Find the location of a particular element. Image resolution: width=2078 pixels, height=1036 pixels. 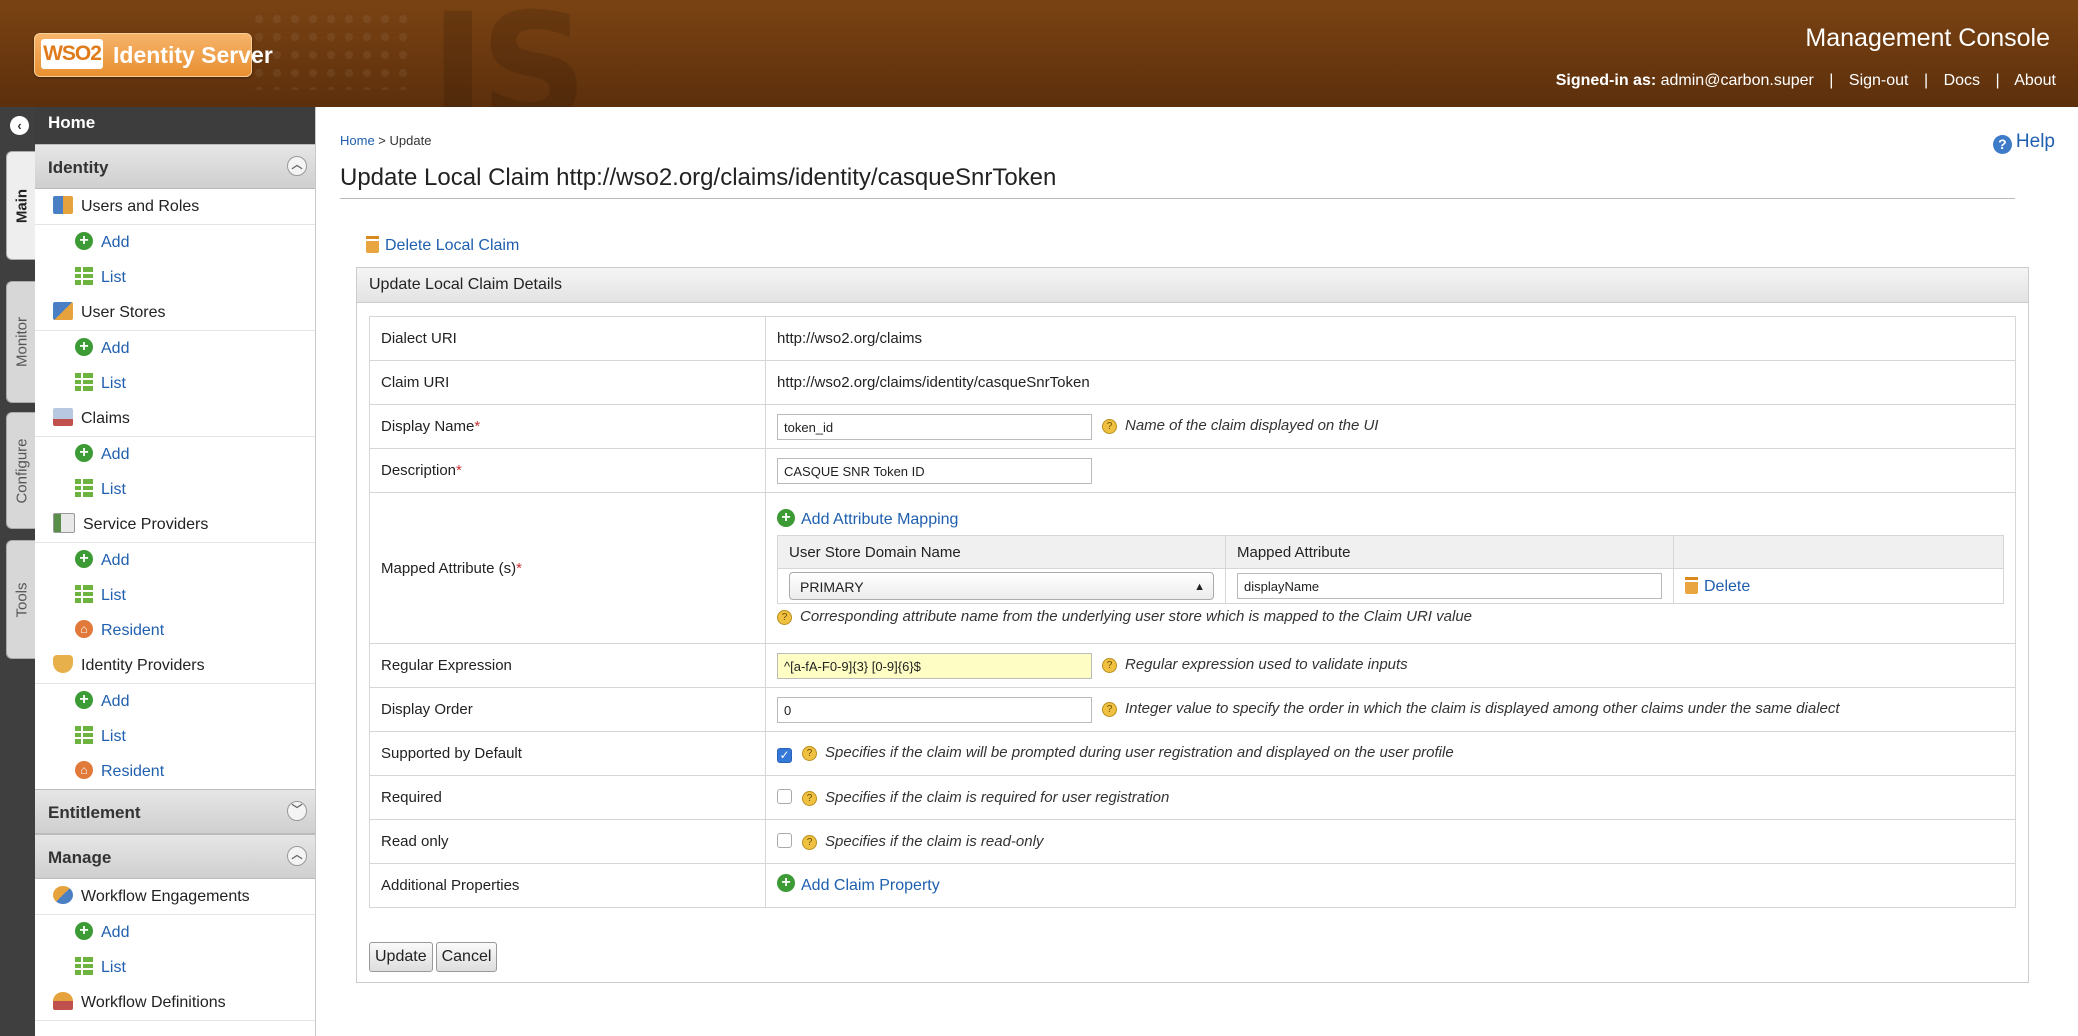

tab-monitor: Monitor is located at coordinates (21, 342).